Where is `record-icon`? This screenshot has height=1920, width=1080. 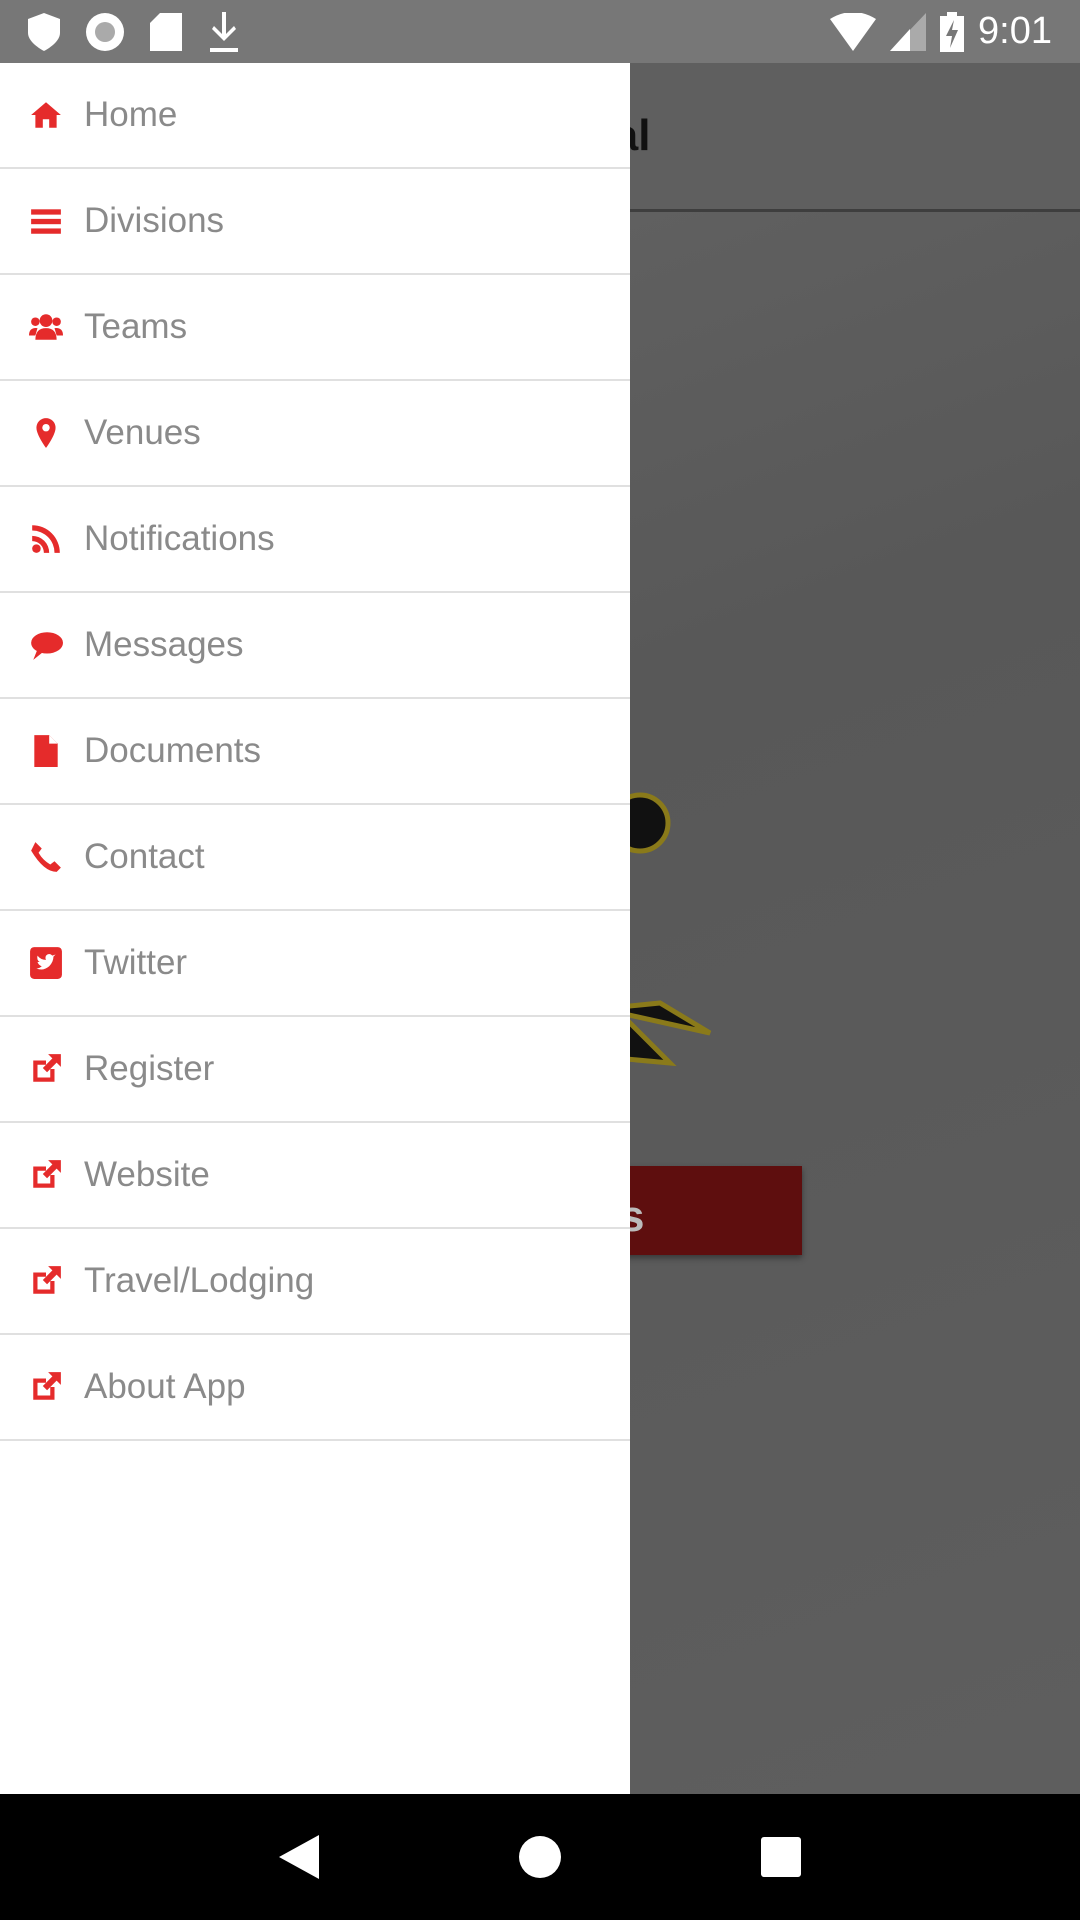
record-icon is located at coordinates (105, 31).